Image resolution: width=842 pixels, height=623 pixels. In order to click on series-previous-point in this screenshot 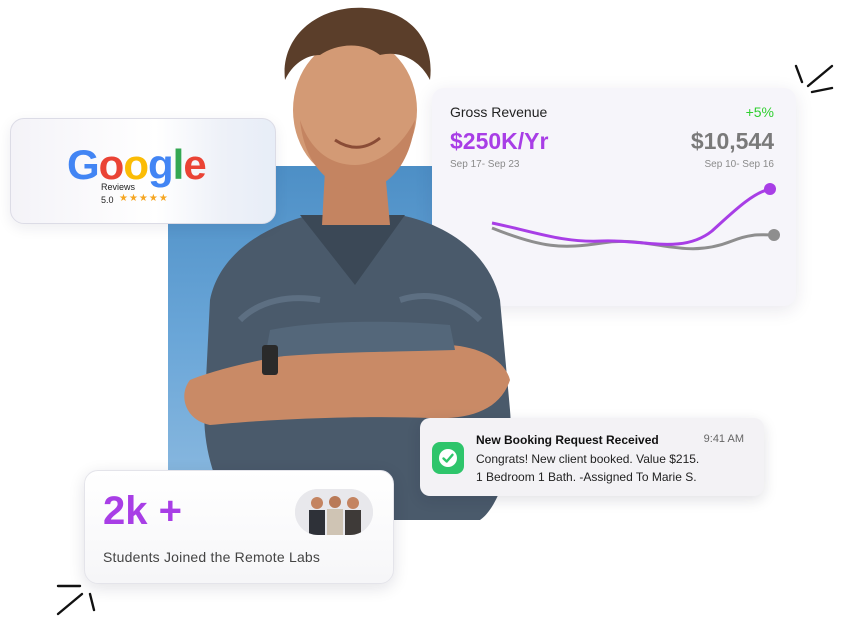, I will do `click(774, 235)`.